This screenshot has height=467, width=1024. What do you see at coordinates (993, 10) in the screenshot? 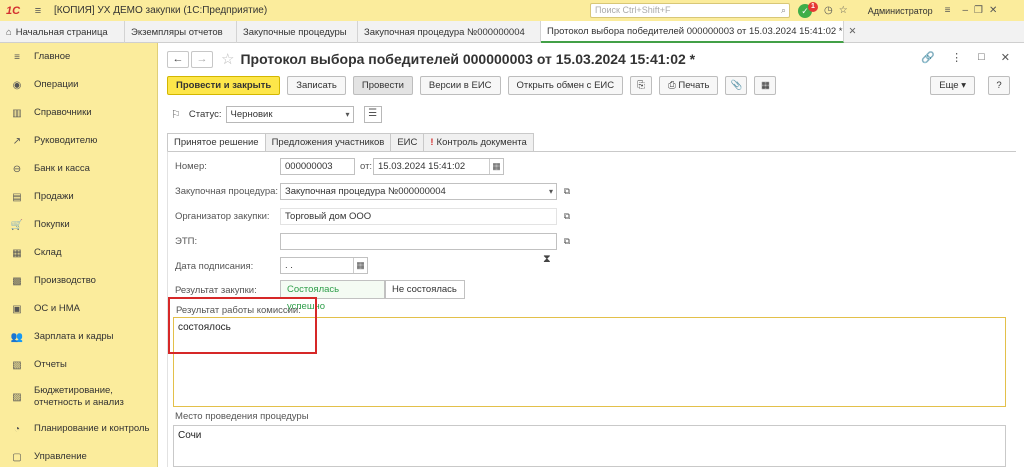
I see `close-icon: ✕` at bounding box center [993, 10].